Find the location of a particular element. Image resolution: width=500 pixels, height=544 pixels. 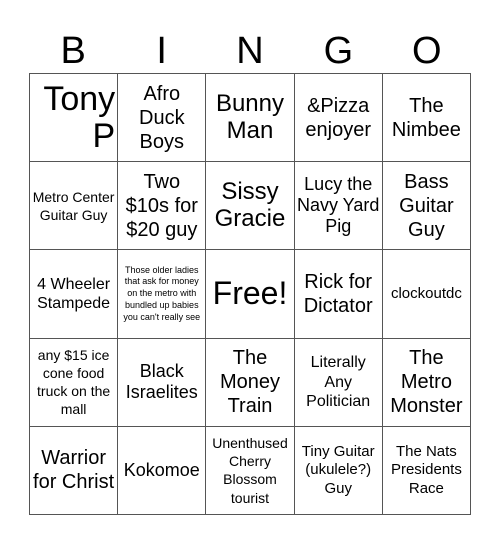

header-letter-b: B is located at coordinates (73, 51).